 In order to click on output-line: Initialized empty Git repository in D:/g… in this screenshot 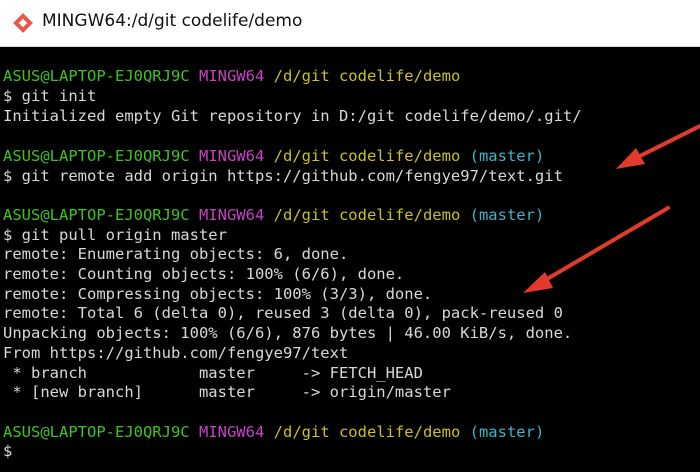, I will do `click(292, 116)`.